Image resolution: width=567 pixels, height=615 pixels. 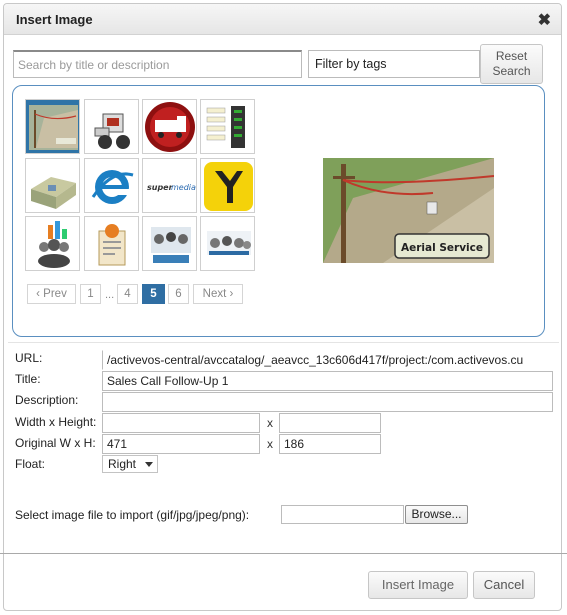 I want to click on original-size-label: Original W x H:, so click(x=55, y=443).